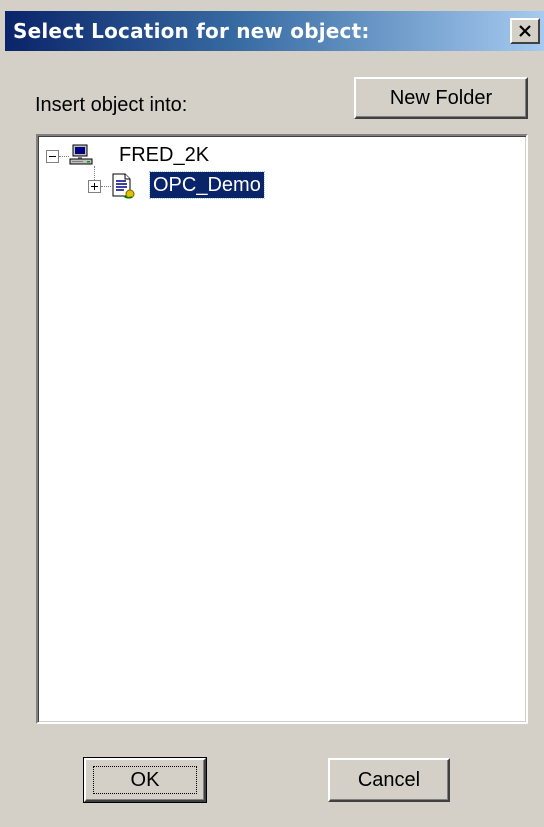  Describe the element at coordinates (52, 156) in the screenshot. I see `collapse-toggle-fred-2k` at that location.